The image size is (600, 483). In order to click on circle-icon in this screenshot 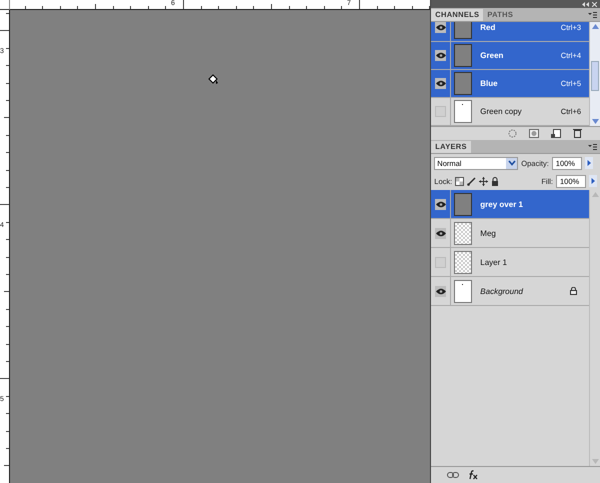, I will do `click(512, 133)`.